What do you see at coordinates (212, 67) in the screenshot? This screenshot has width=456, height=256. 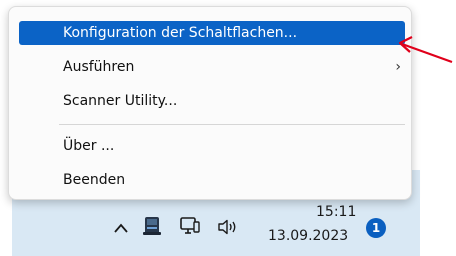 I see `menu-item-ausfuehren: Ausführen ›` at bounding box center [212, 67].